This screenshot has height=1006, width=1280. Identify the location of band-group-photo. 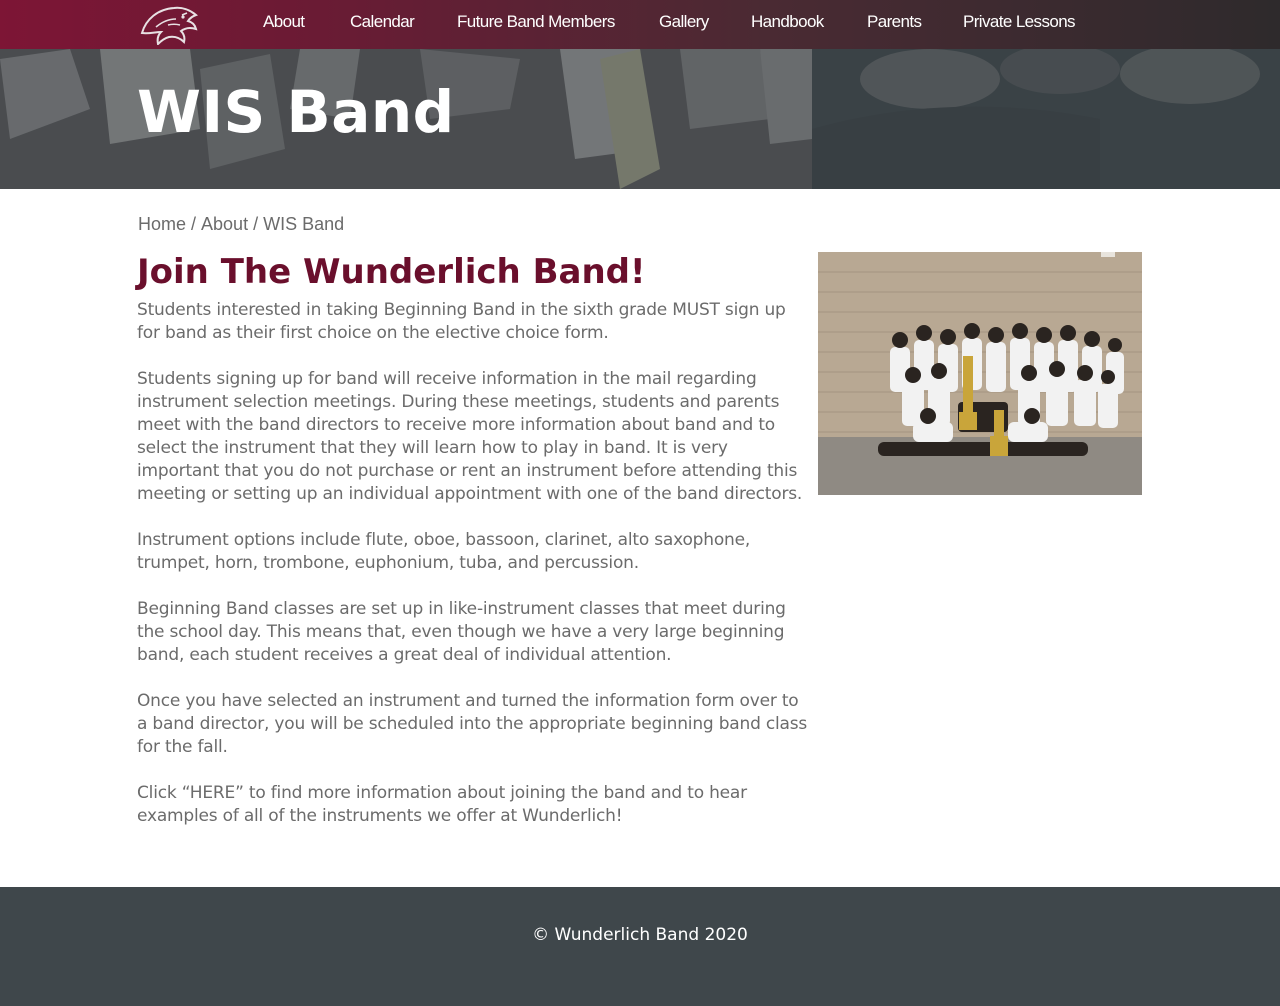
(980, 373).